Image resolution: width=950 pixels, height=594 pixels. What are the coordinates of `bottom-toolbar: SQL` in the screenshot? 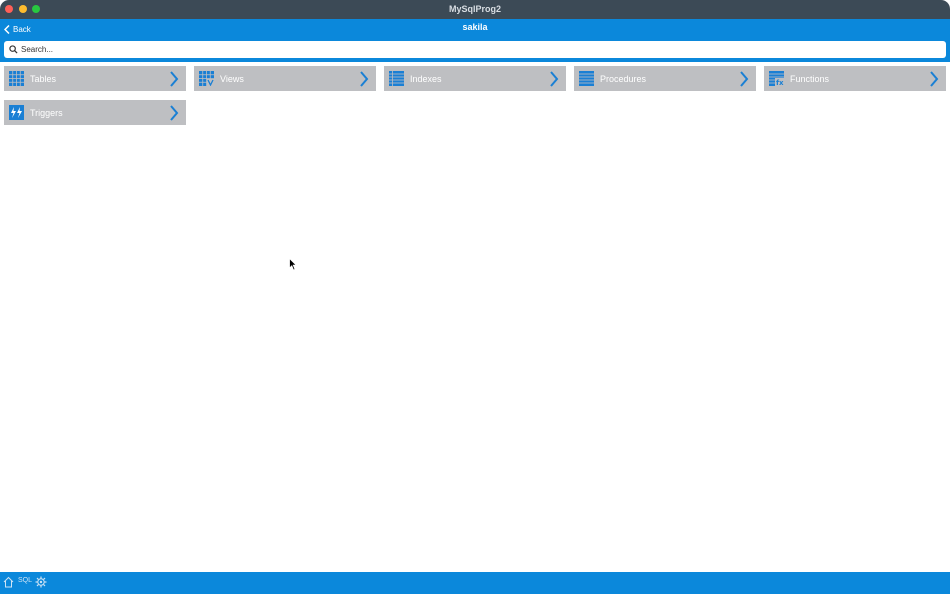 It's located at (475, 583).